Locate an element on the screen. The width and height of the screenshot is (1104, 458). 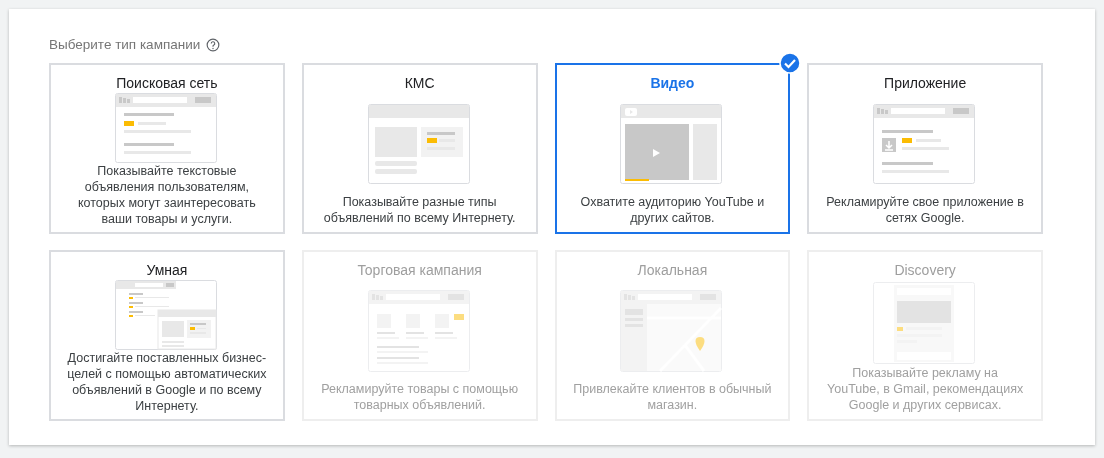
campaign-card: Умная Достигайте поставленных бизнес-целей с помощью автоматических объявлений в Google и по всему Интернету. is located at coordinates (167, 336).